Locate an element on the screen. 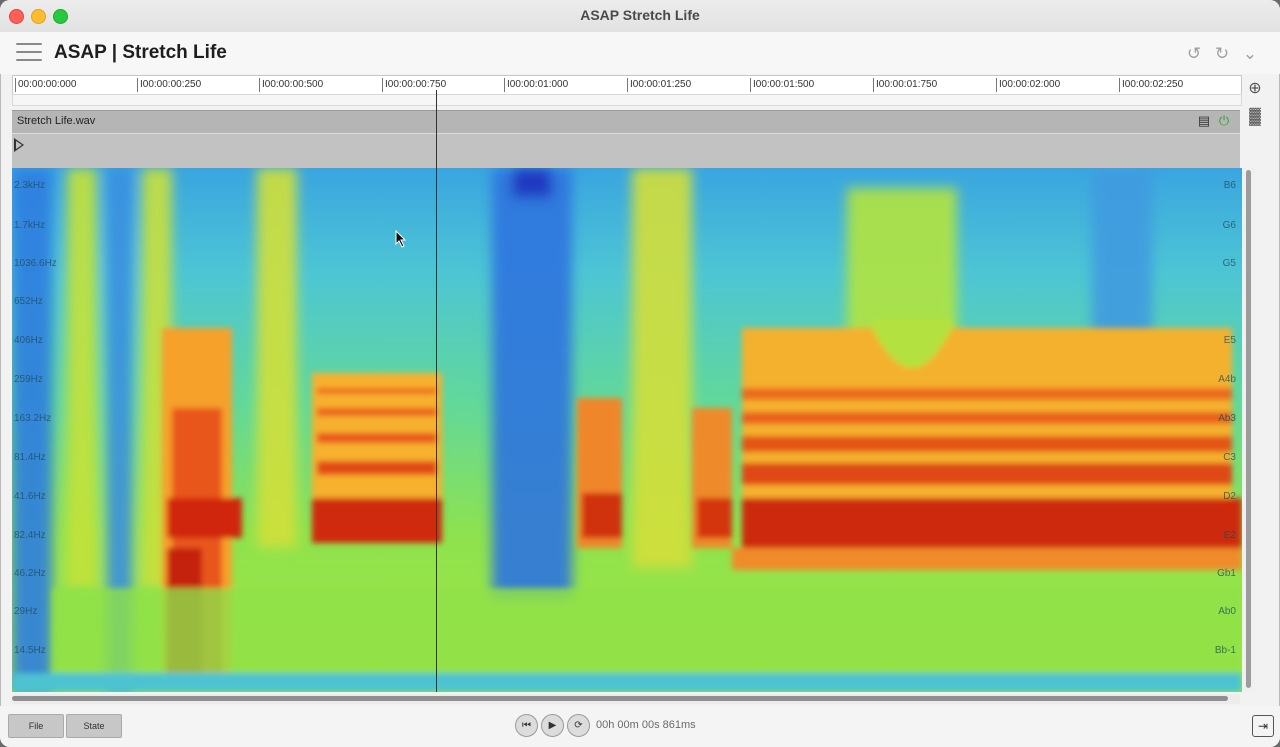  time-tick: I00:00:02:000 is located at coordinates (1028, 85).